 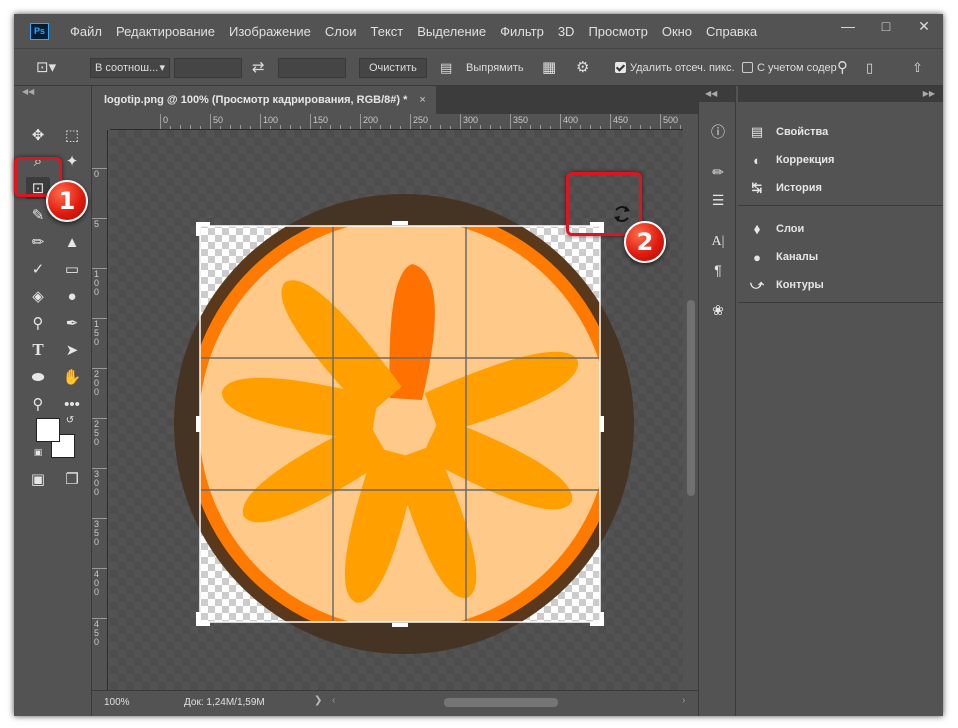 I want to click on move-tool-icon: ✥, so click(x=38, y=135).